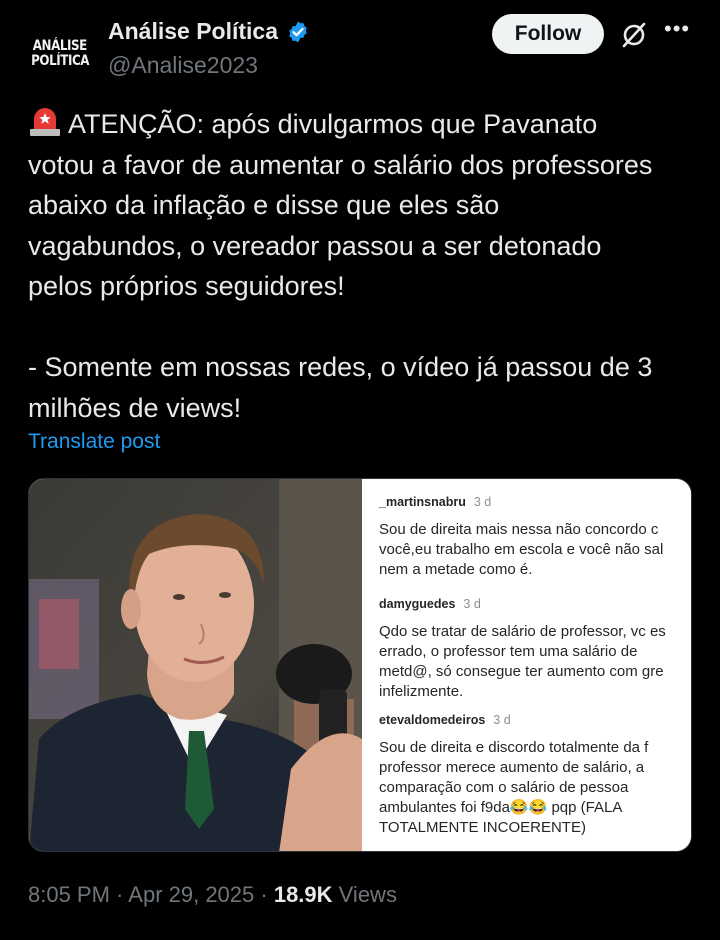 Image resolution: width=720 pixels, height=940 pixels. I want to click on police-siren-icon, so click(45, 122).